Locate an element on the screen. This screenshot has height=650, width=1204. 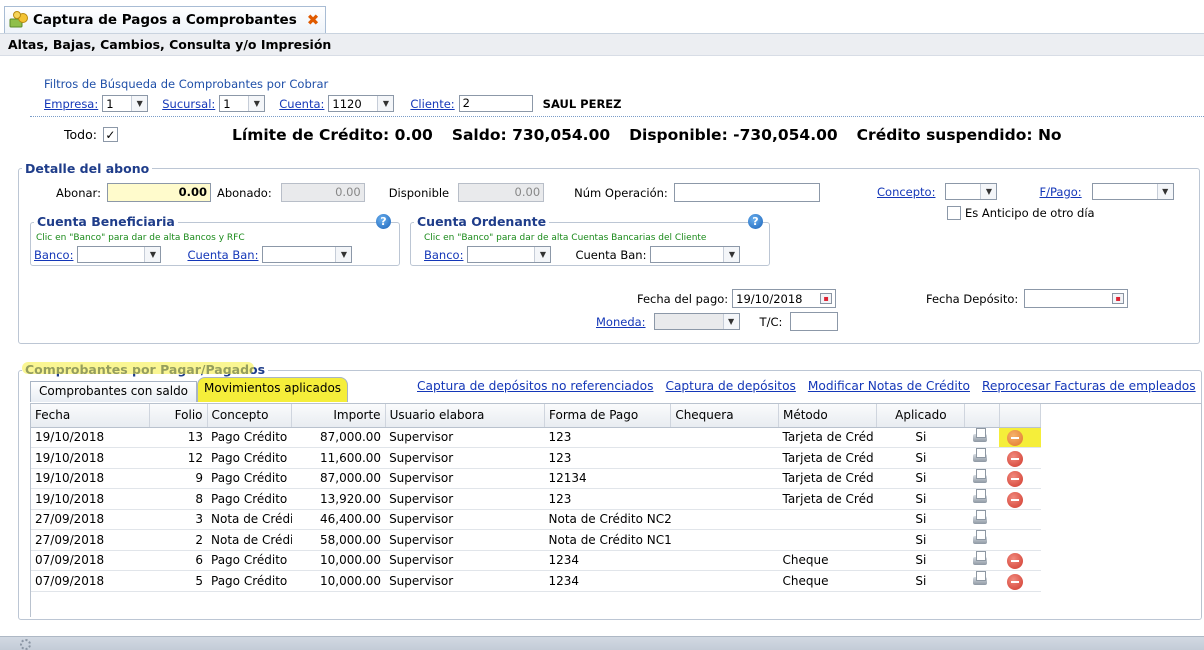
cuenta-link: Cuenta: is located at coordinates (301, 104).